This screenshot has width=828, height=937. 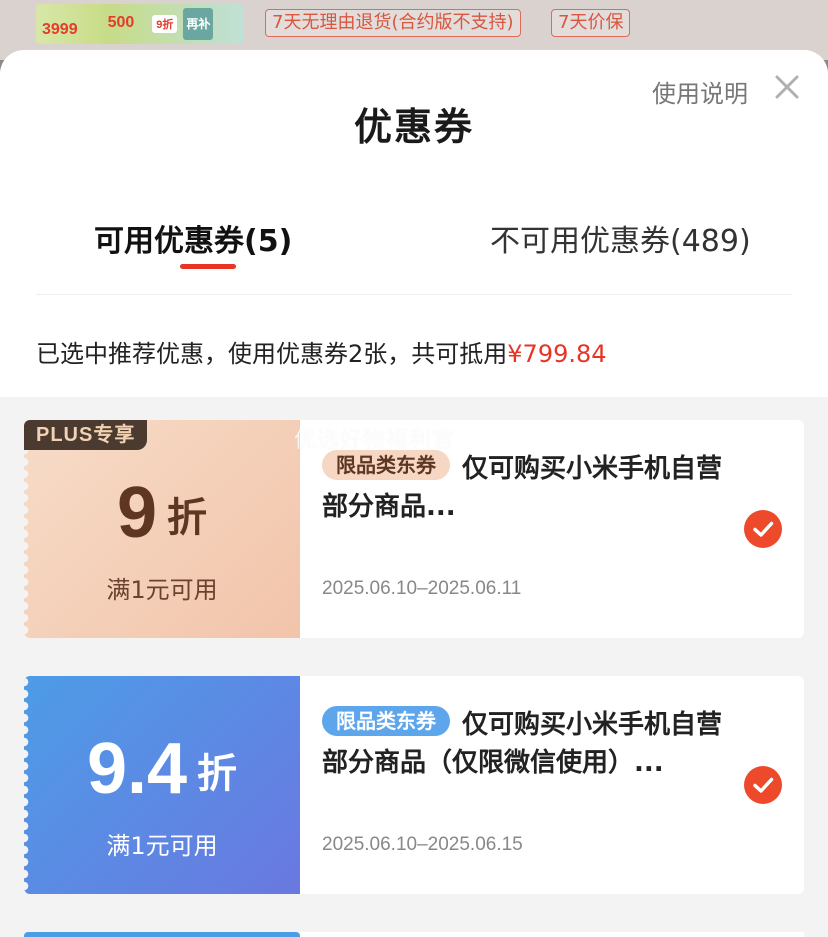 I want to click on discount-value: 9.4, so click(x=137, y=769).